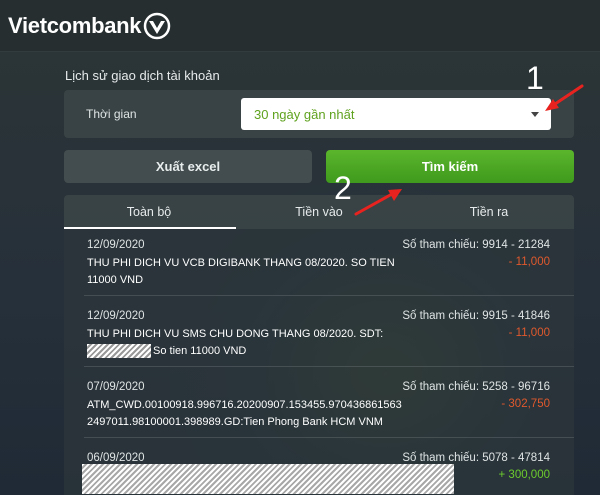  I want to click on search-button: Tìm kiếm, so click(450, 166).